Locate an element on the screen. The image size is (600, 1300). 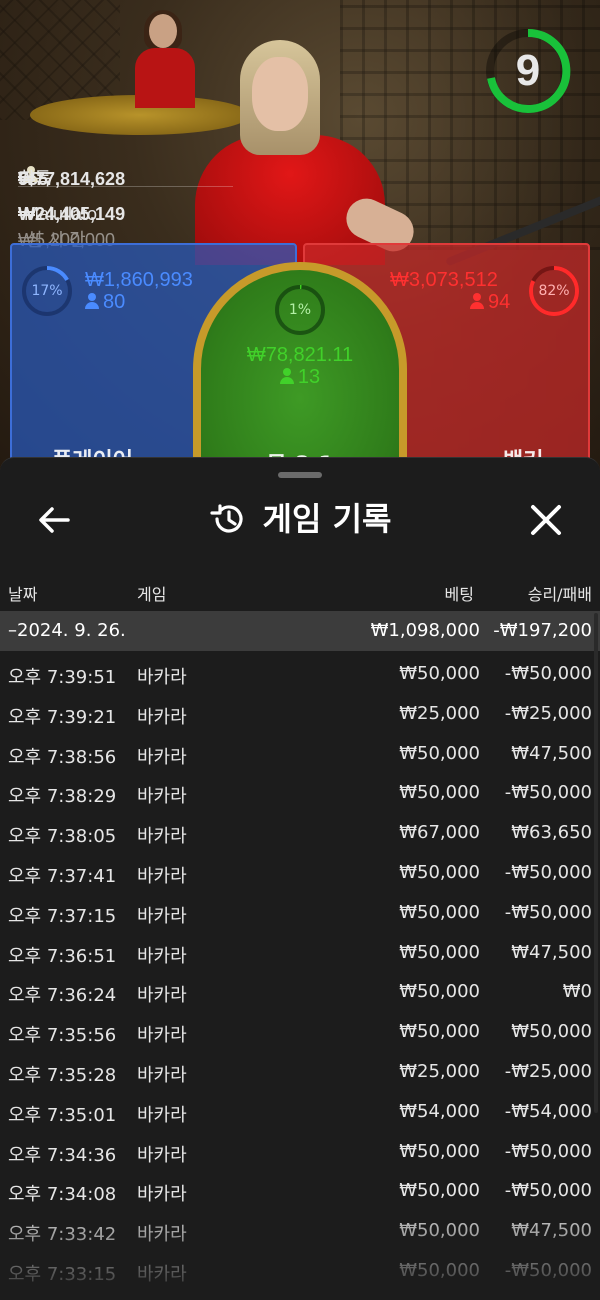
tie-percent-ring: 1% is located at coordinates (300, 310).